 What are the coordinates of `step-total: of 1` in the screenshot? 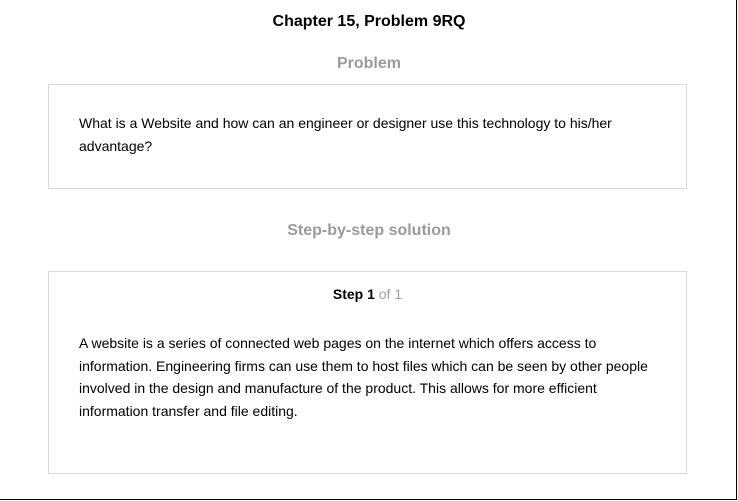 It's located at (390, 294).